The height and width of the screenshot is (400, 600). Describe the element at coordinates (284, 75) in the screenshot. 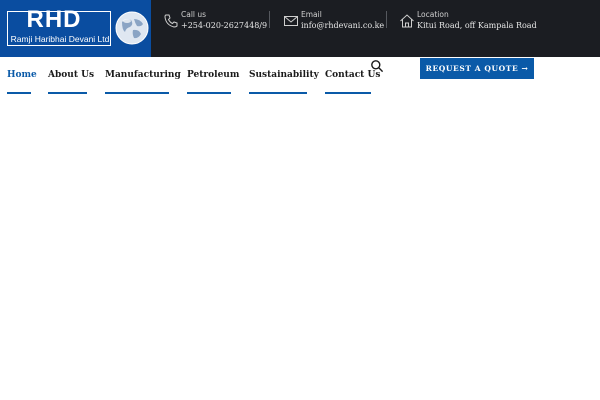

I see `nav-item-sustainability: Sustainability` at that location.